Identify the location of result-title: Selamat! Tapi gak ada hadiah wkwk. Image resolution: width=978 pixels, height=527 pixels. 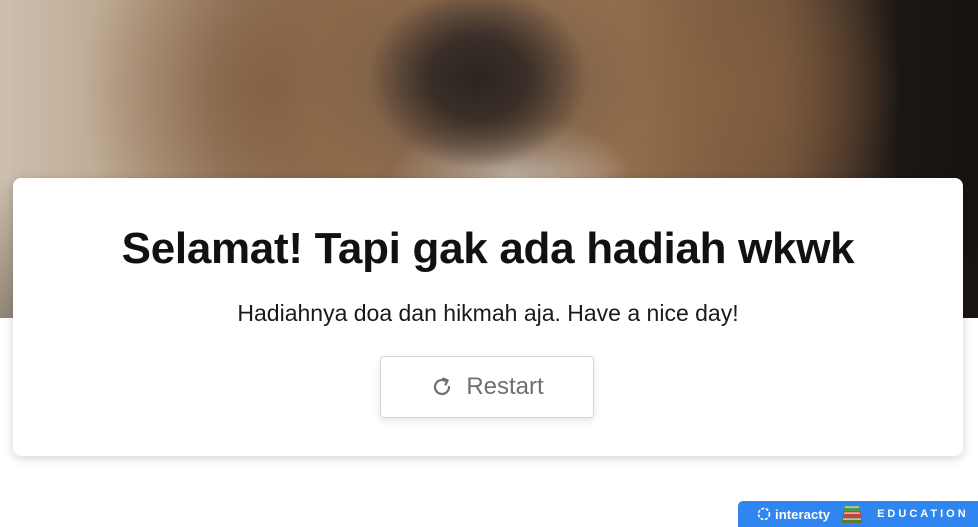
(488, 248).